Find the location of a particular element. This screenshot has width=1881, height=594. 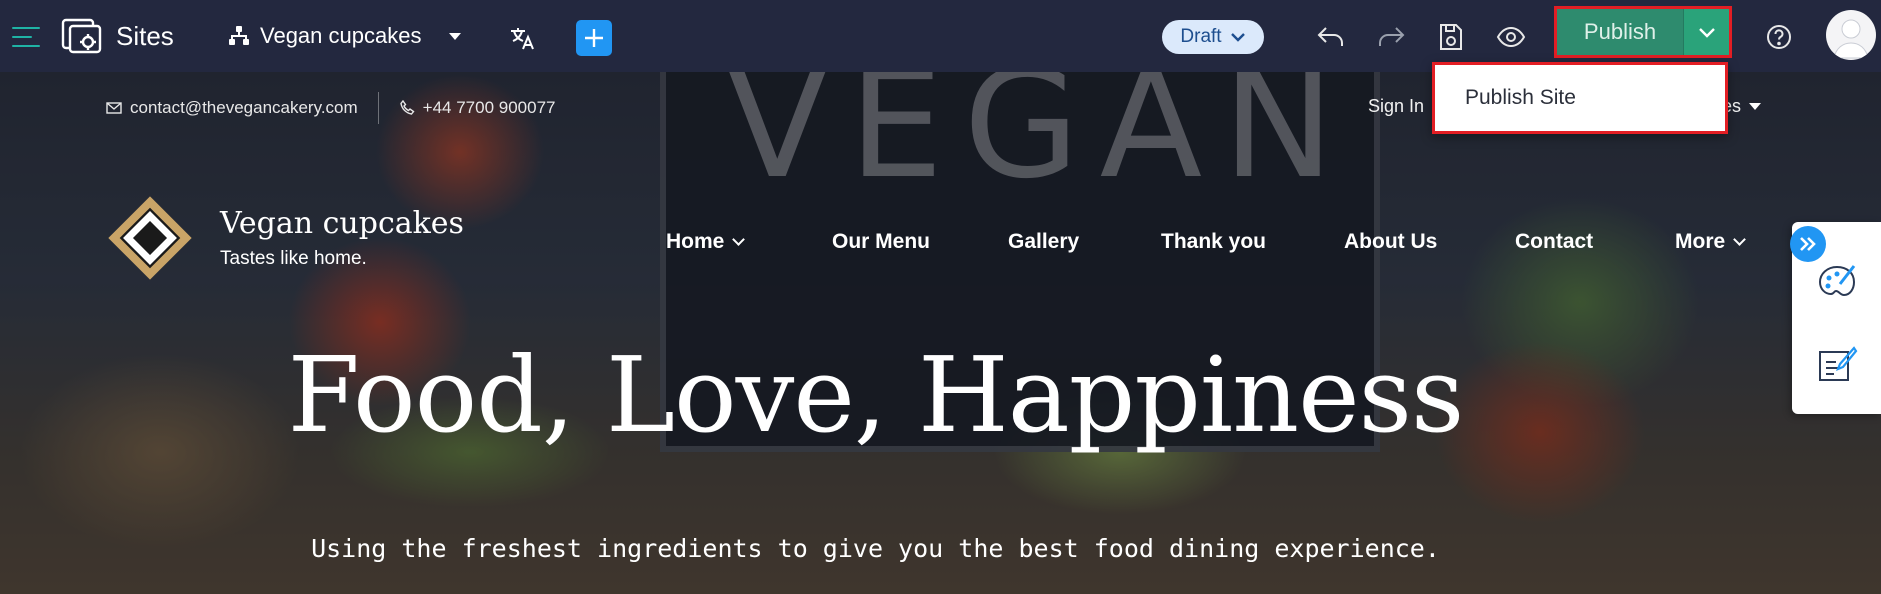

publish-site-menu-item: Publish Site is located at coordinates (1520, 98).